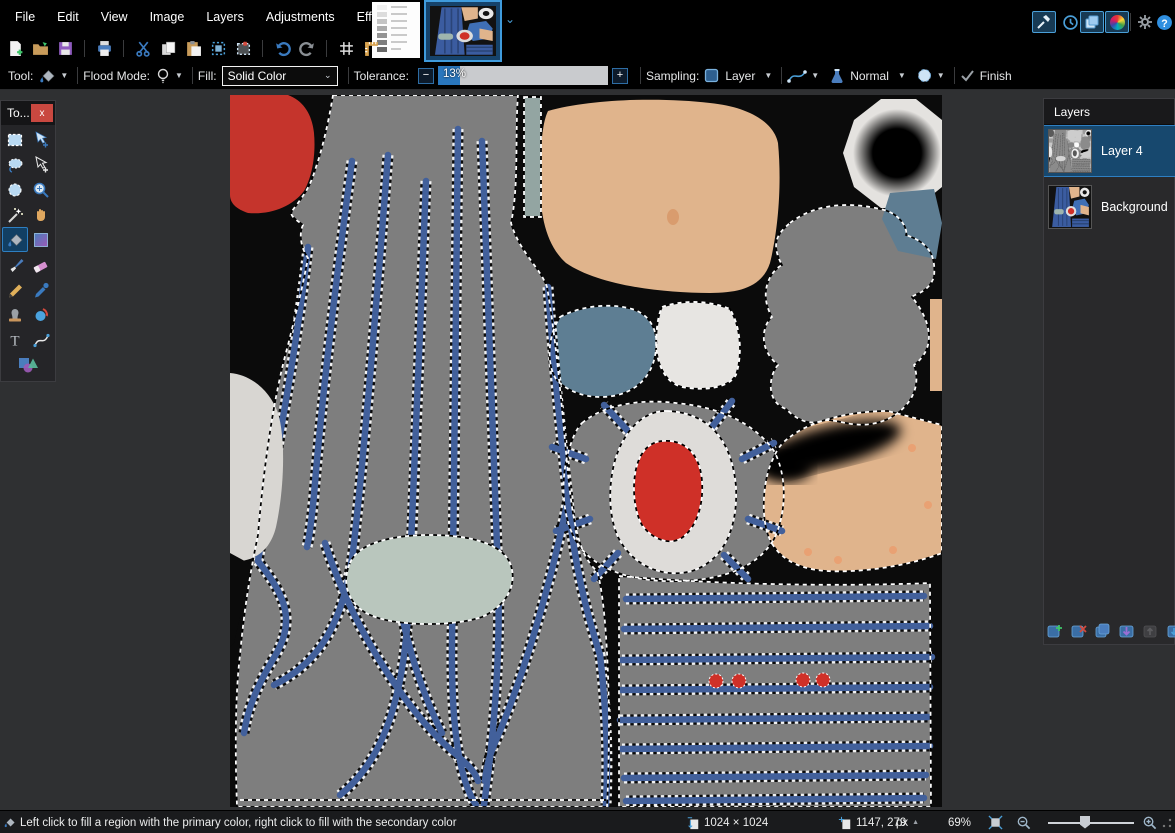 The width and height of the screenshot is (1175, 833). Describe the element at coordinates (15, 164) in the screenshot. I see `tool-lasso-select` at that location.